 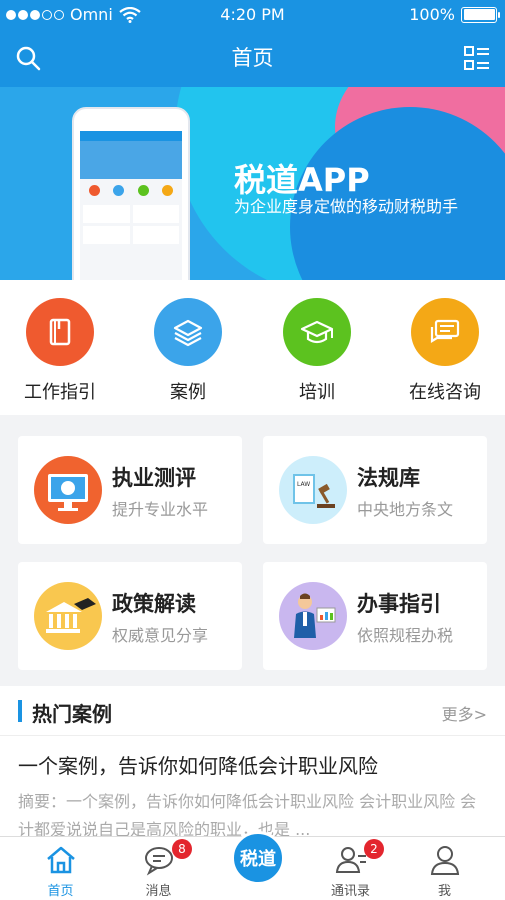 I want to click on quick-item-label: 案例, so click(x=188, y=392).